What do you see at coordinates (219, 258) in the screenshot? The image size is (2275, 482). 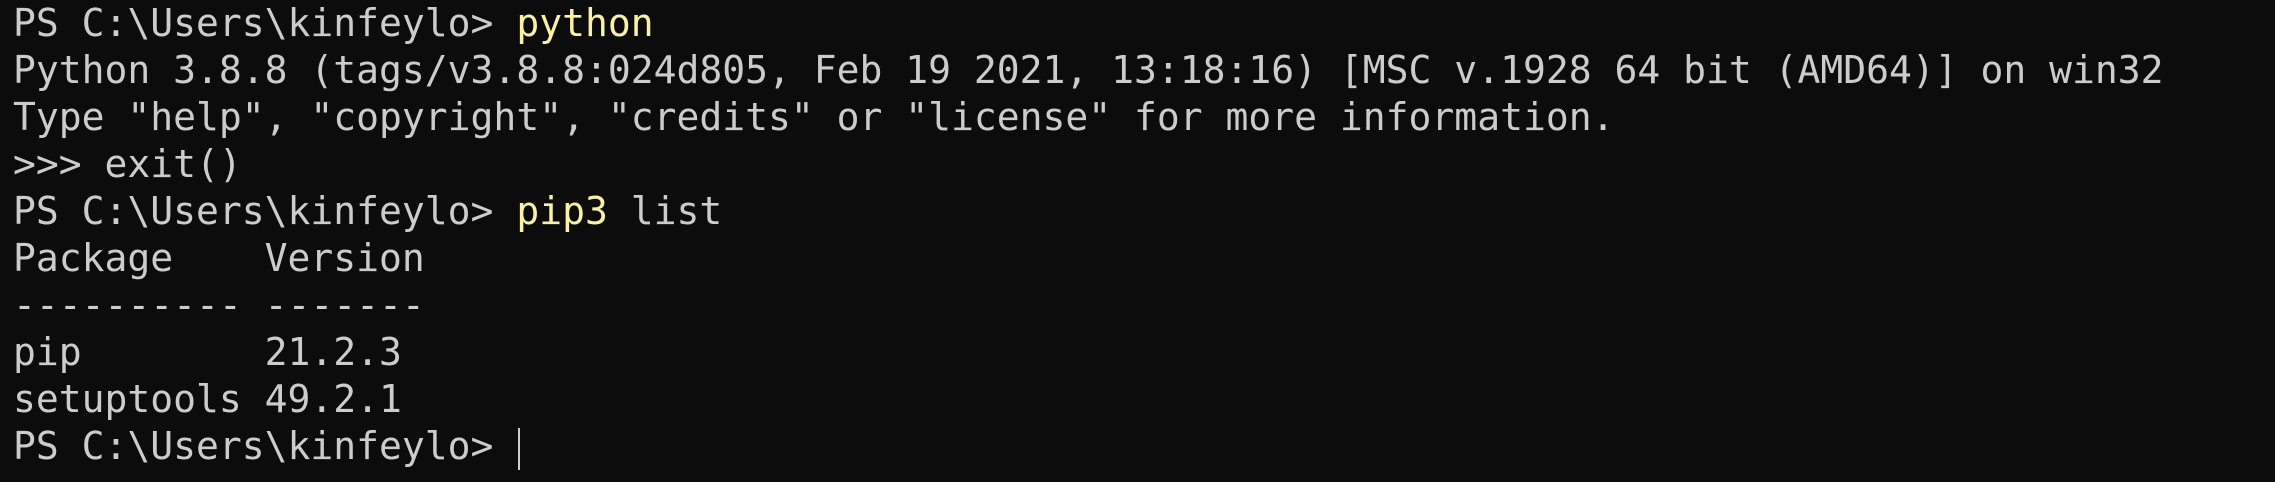 I see `table-header: Package Version` at bounding box center [219, 258].